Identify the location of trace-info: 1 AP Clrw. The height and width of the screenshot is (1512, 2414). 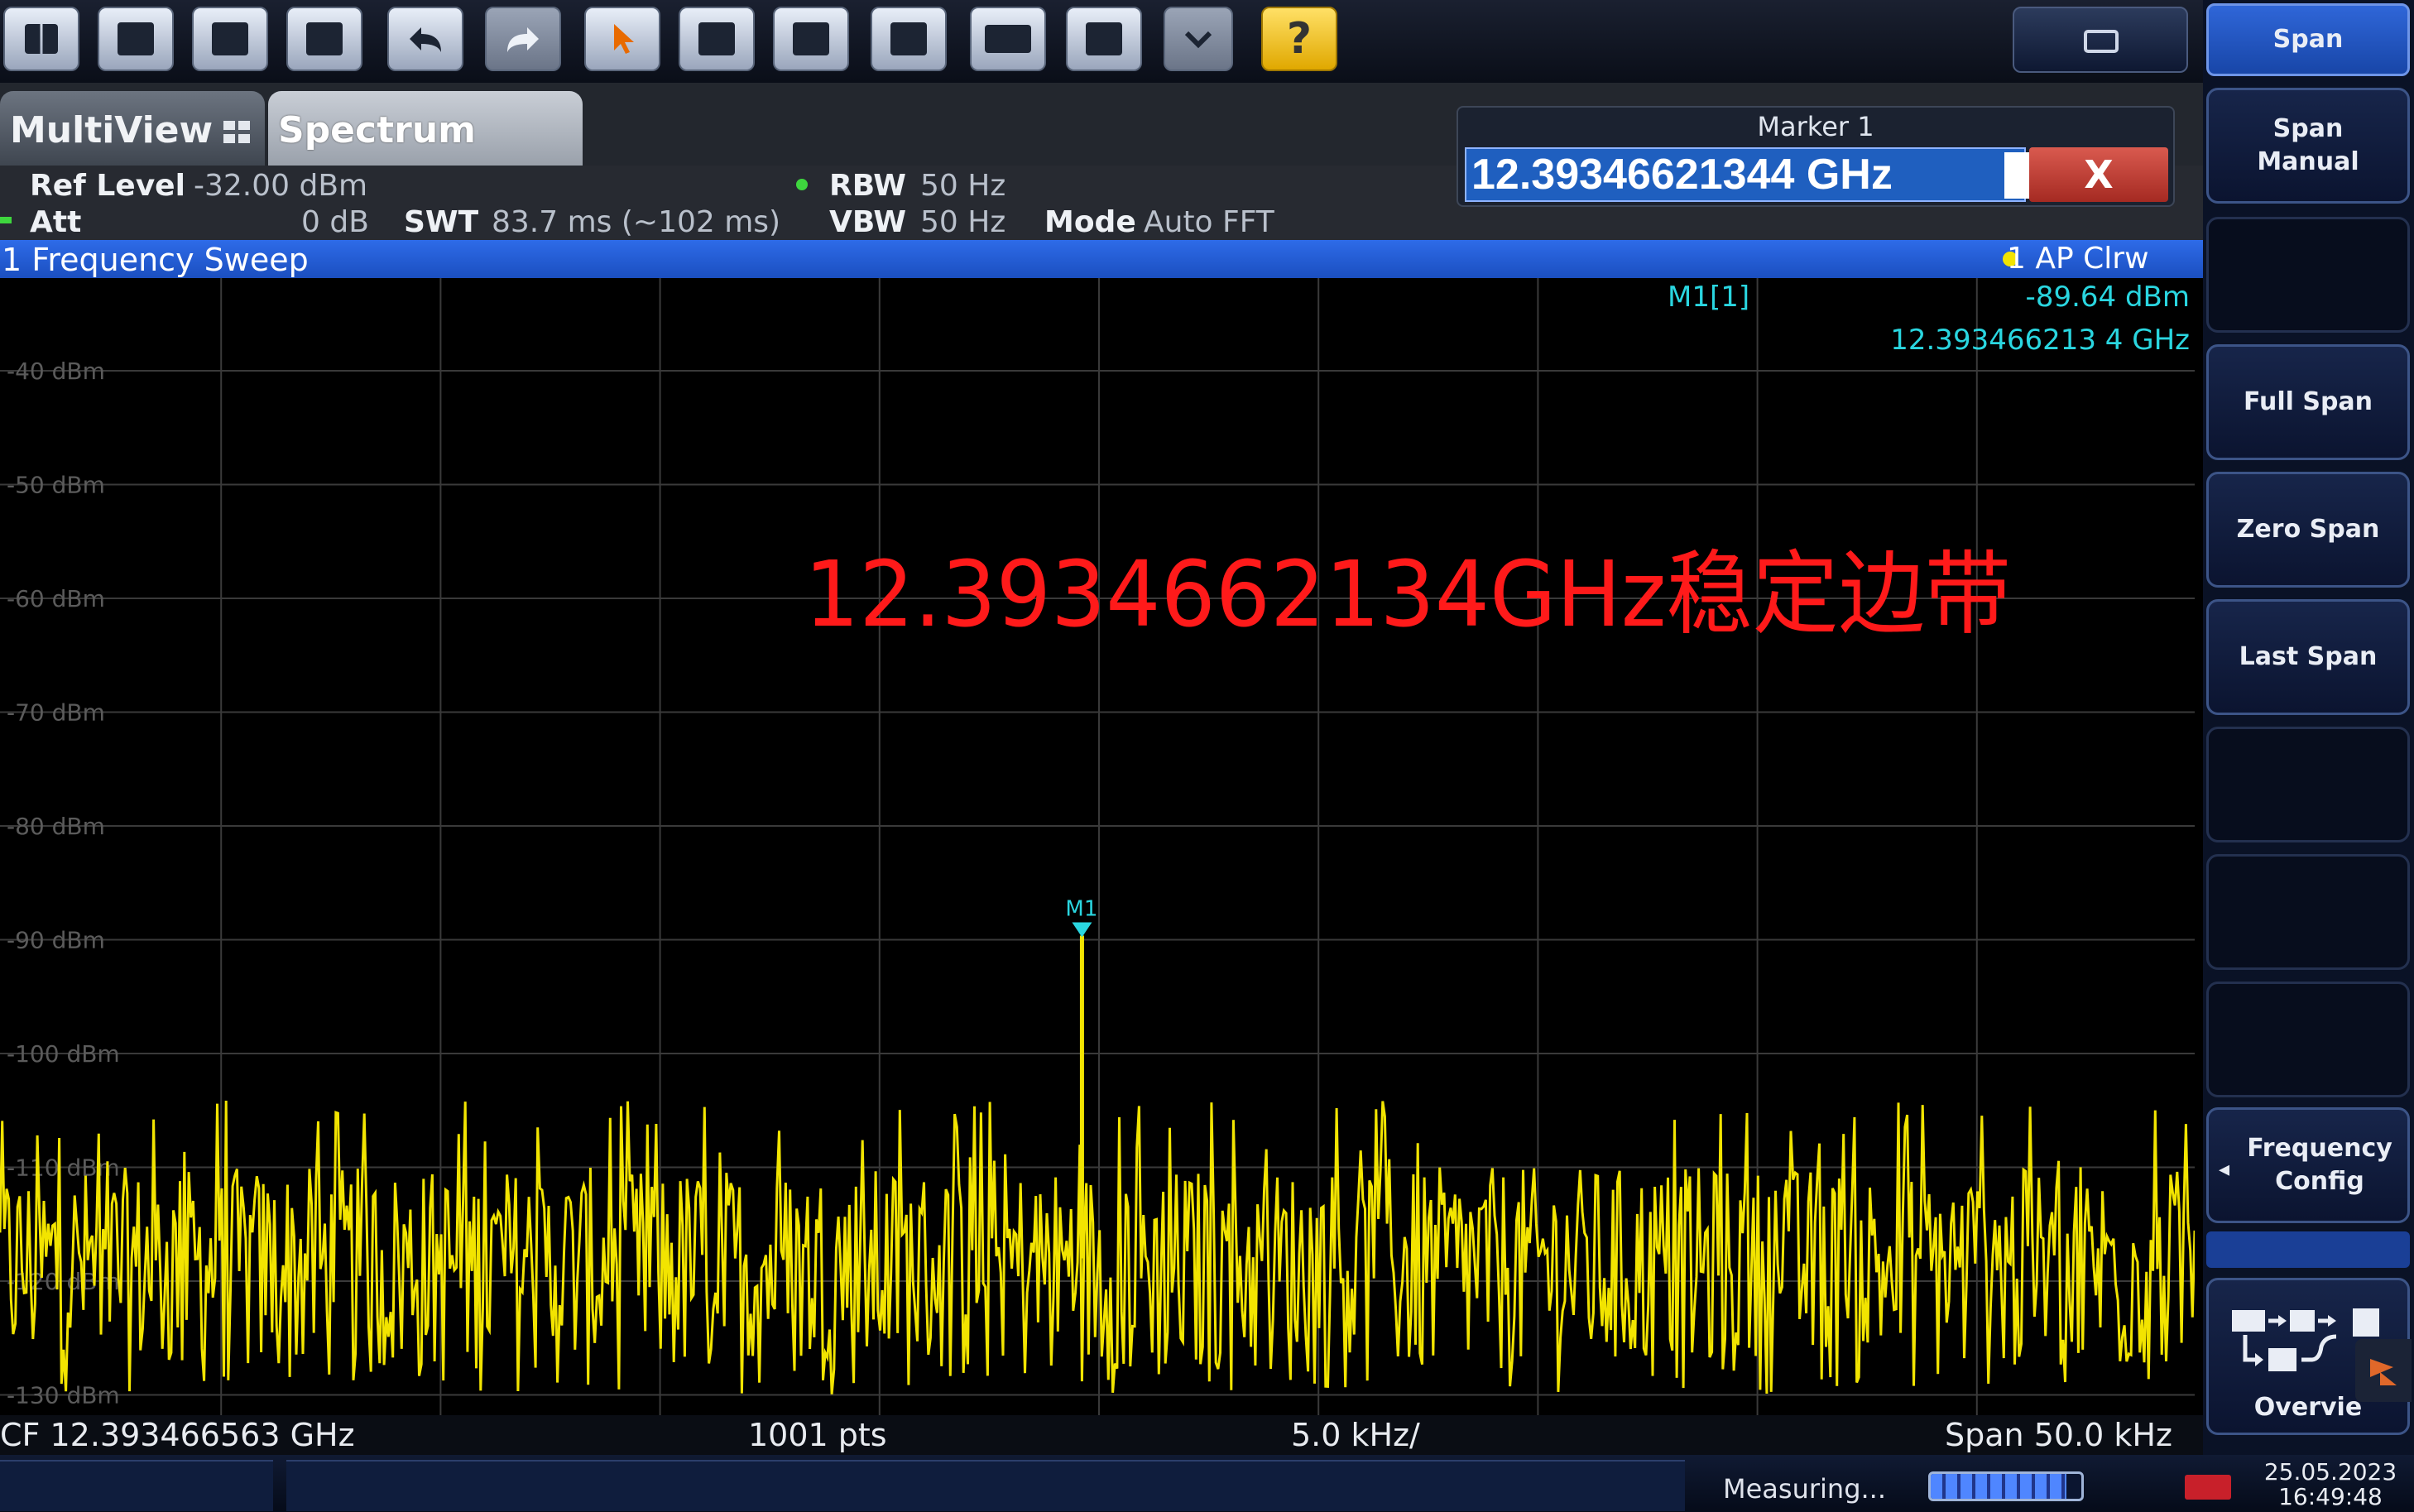
(2078, 259).